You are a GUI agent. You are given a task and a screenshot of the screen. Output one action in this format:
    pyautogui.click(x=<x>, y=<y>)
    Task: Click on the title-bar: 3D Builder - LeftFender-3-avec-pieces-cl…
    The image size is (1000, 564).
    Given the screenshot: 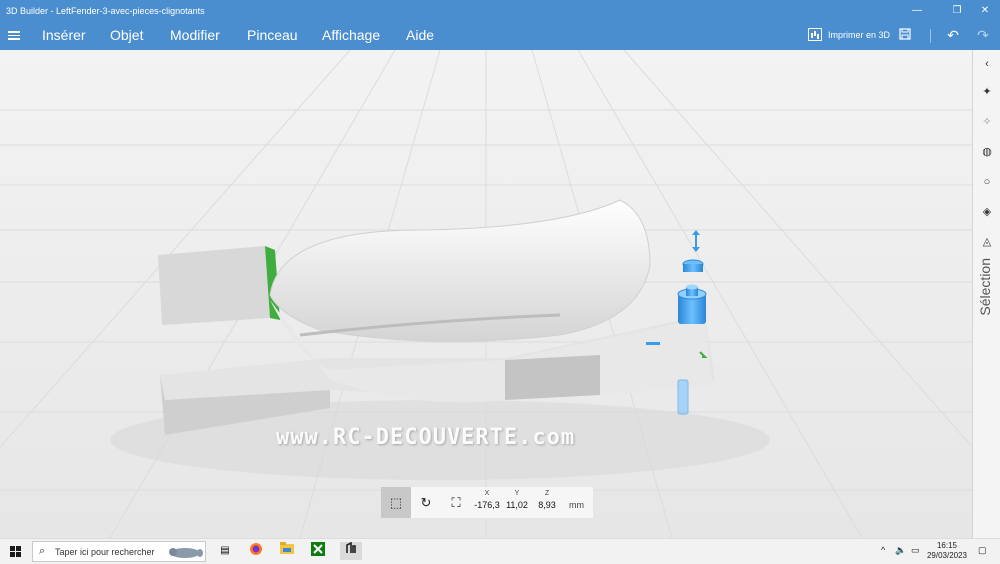 What is the action you would take?
    pyautogui.click(x=500, y=11)
    